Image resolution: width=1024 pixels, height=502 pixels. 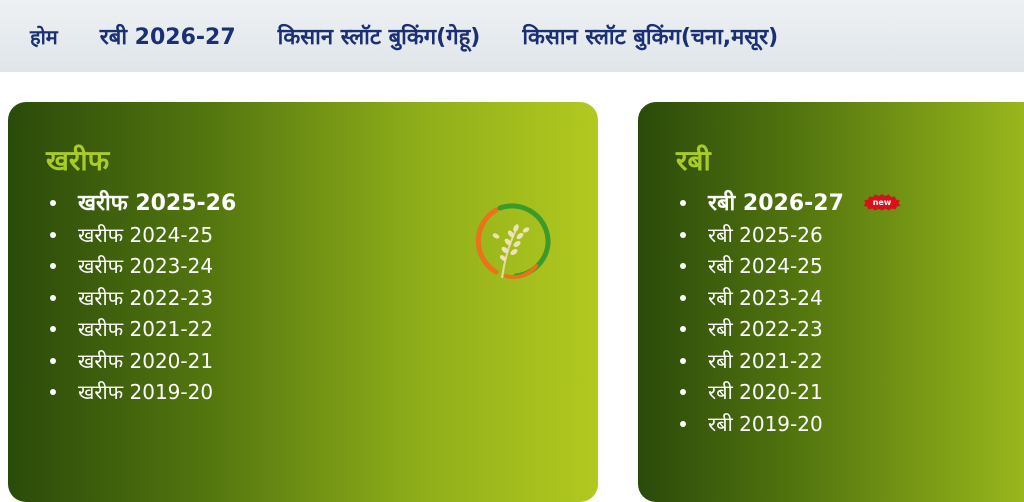 What do you see at coordinates (765, 361) in the screenshot?
I see `rabi-2021-22-link: रबी 2021-22` at bounding box center [765, 361].